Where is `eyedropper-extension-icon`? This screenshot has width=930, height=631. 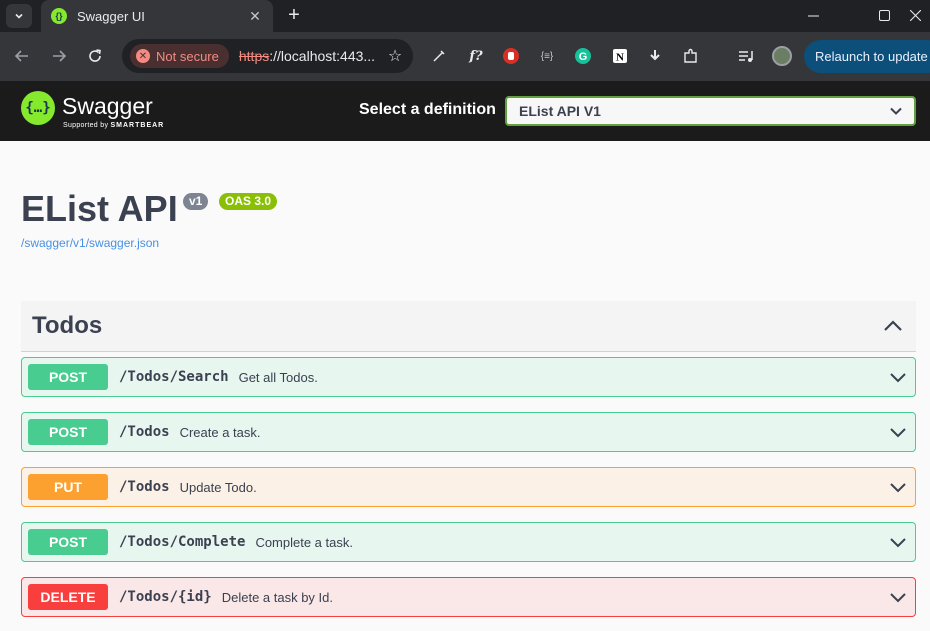 eyedropper-extension-icon is located at coordinates (439, 56).